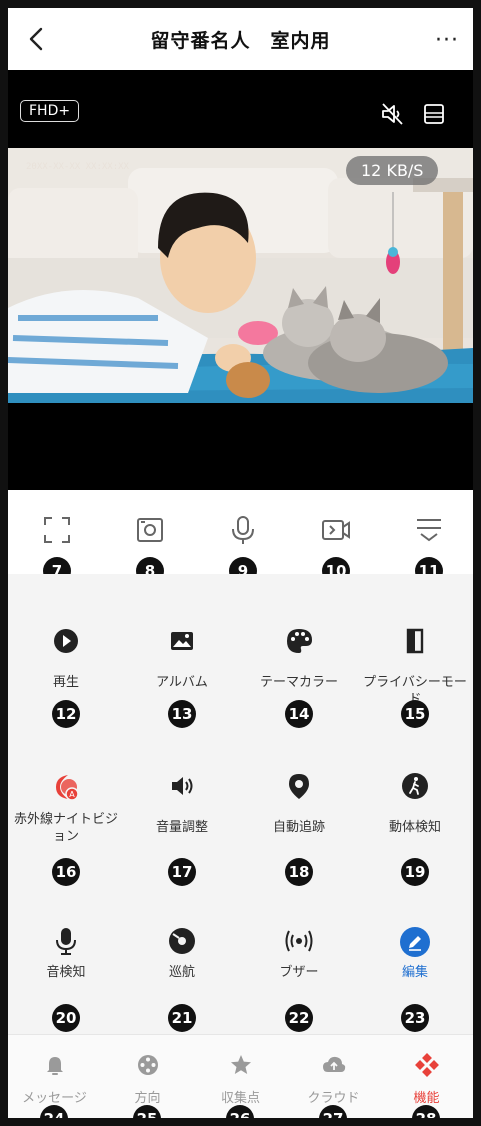 This screenshot has height=1126, width=481. What do you see at coordinates (299, 1018) in the screenshot?
I see `badge-22: 22` at bounding box center [299, 1018].